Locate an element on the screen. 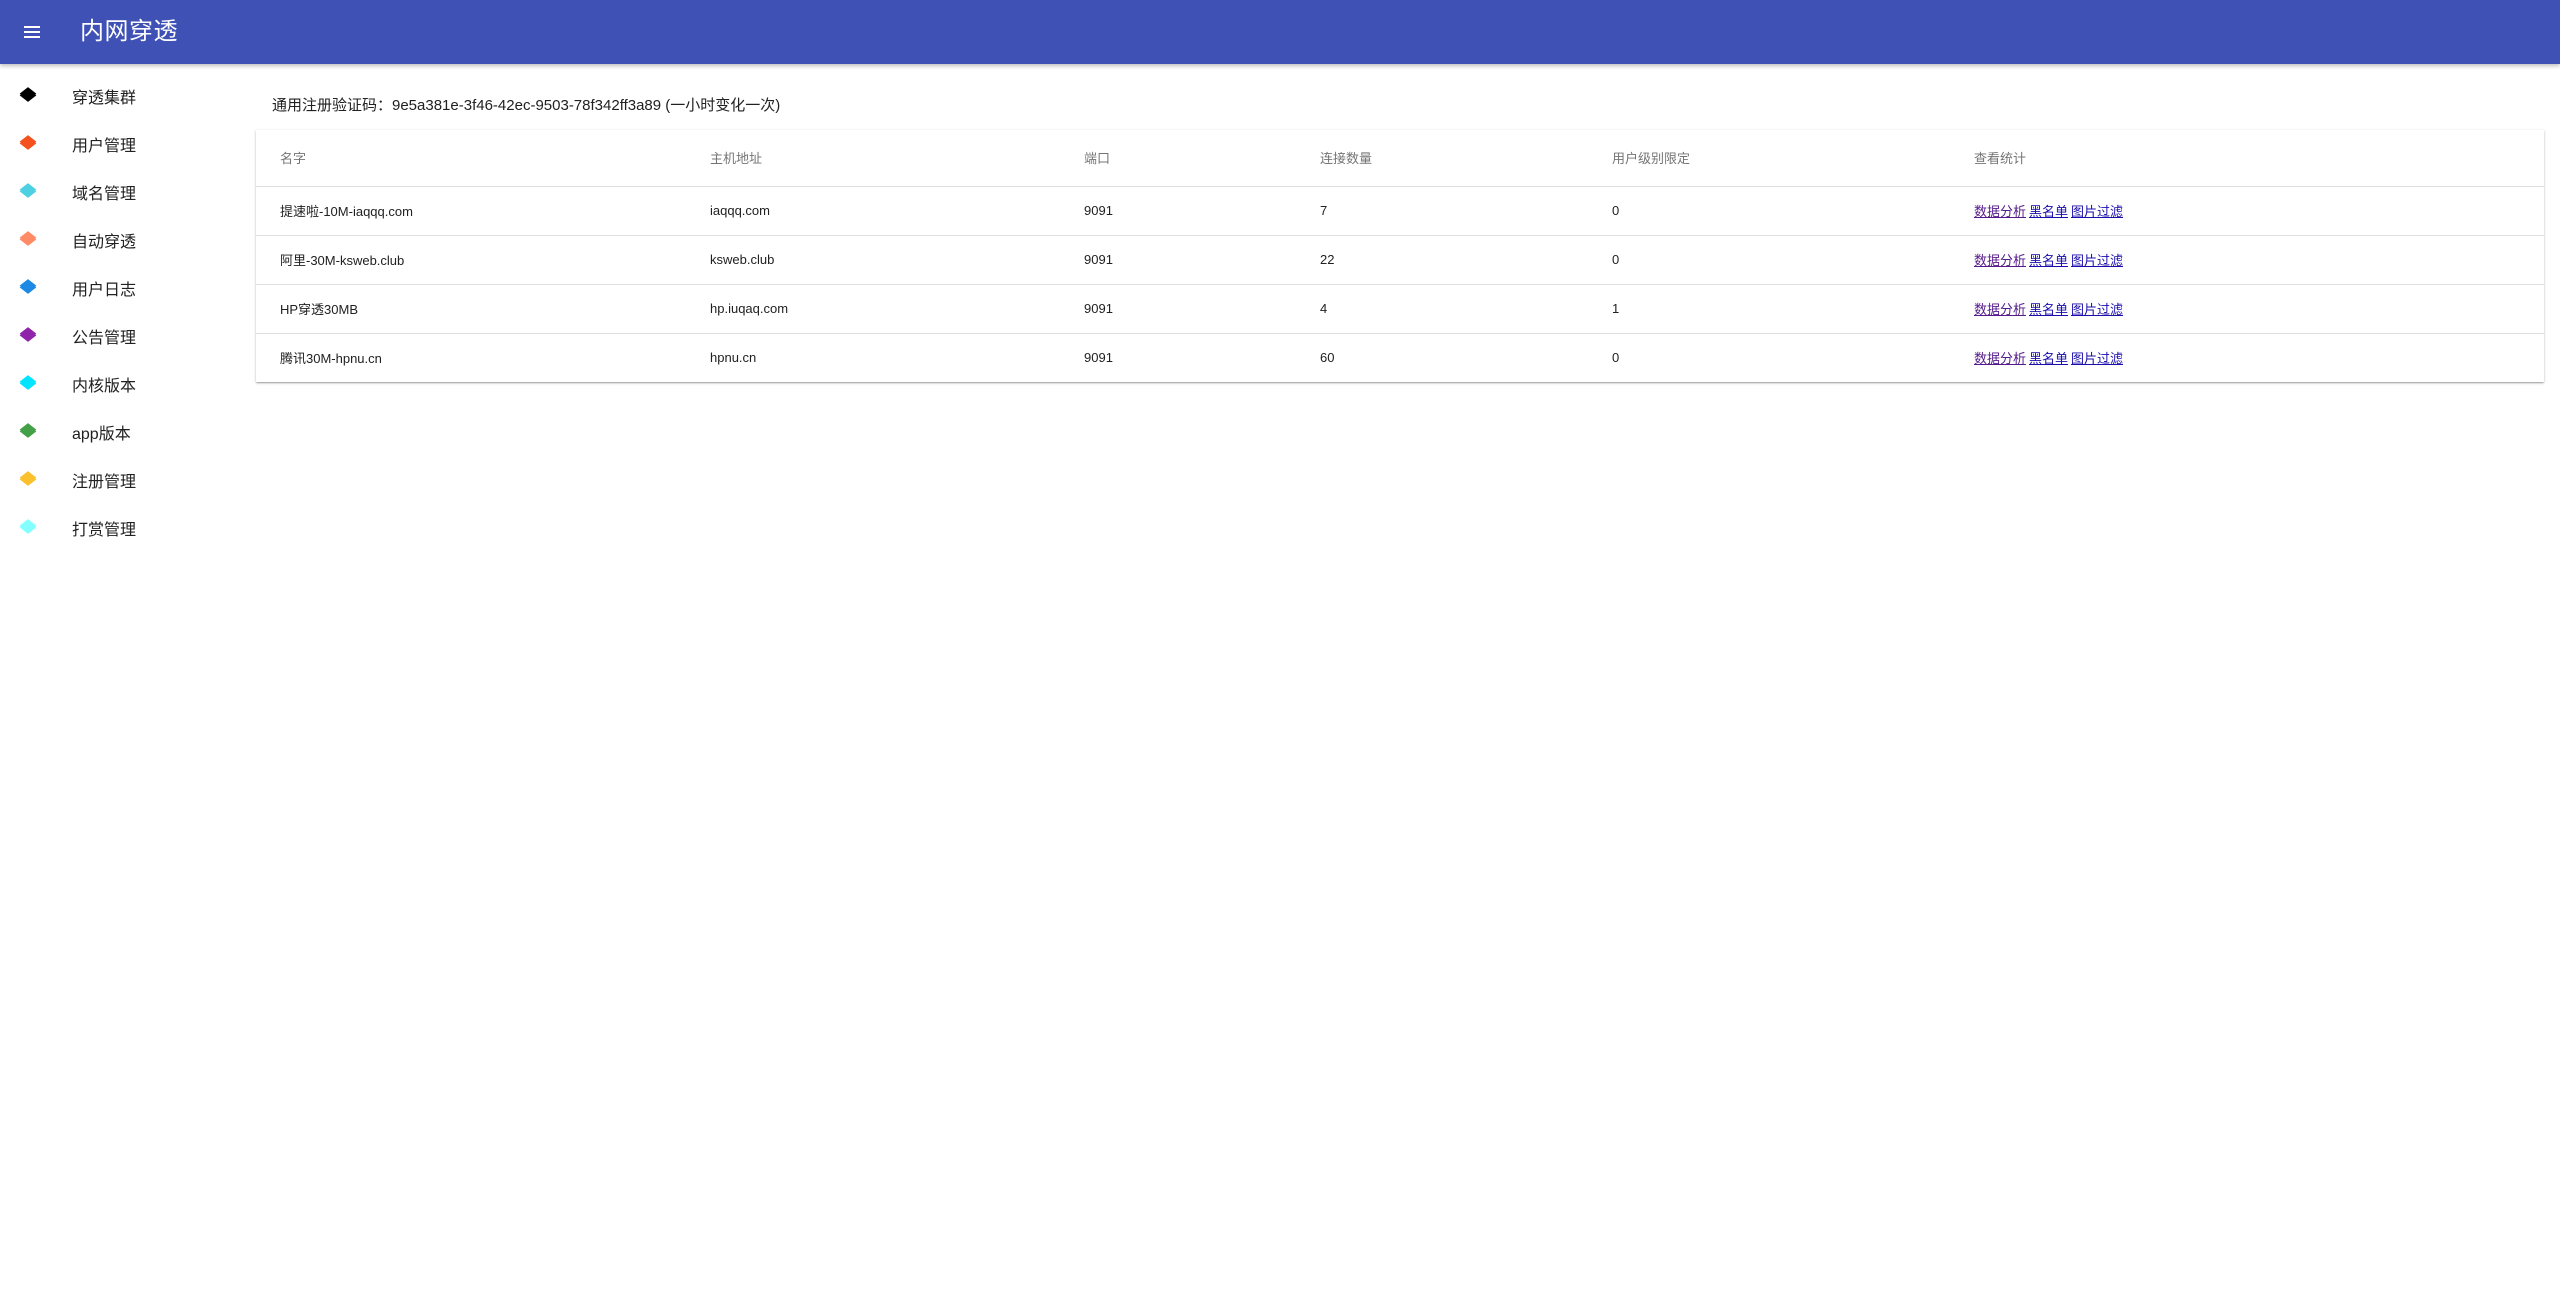 The width and height of the screenshot is (2560, 1297). sidebar-item-label: 域名管理 is located at coordinates (104, 194).